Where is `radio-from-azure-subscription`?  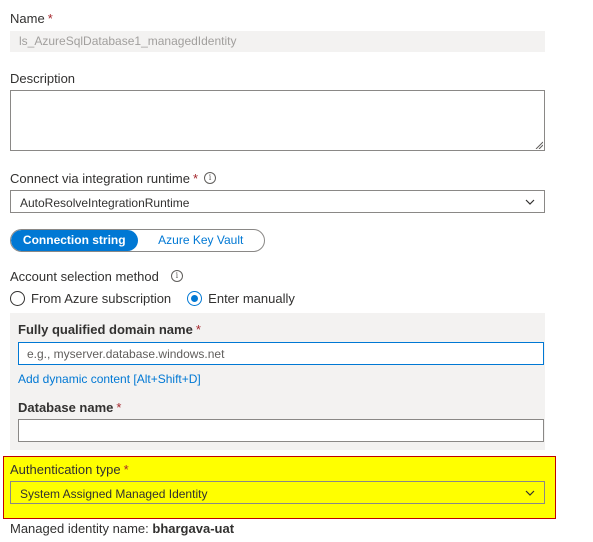 radio-from-azure-subscription is located at coordinates (17, 298).